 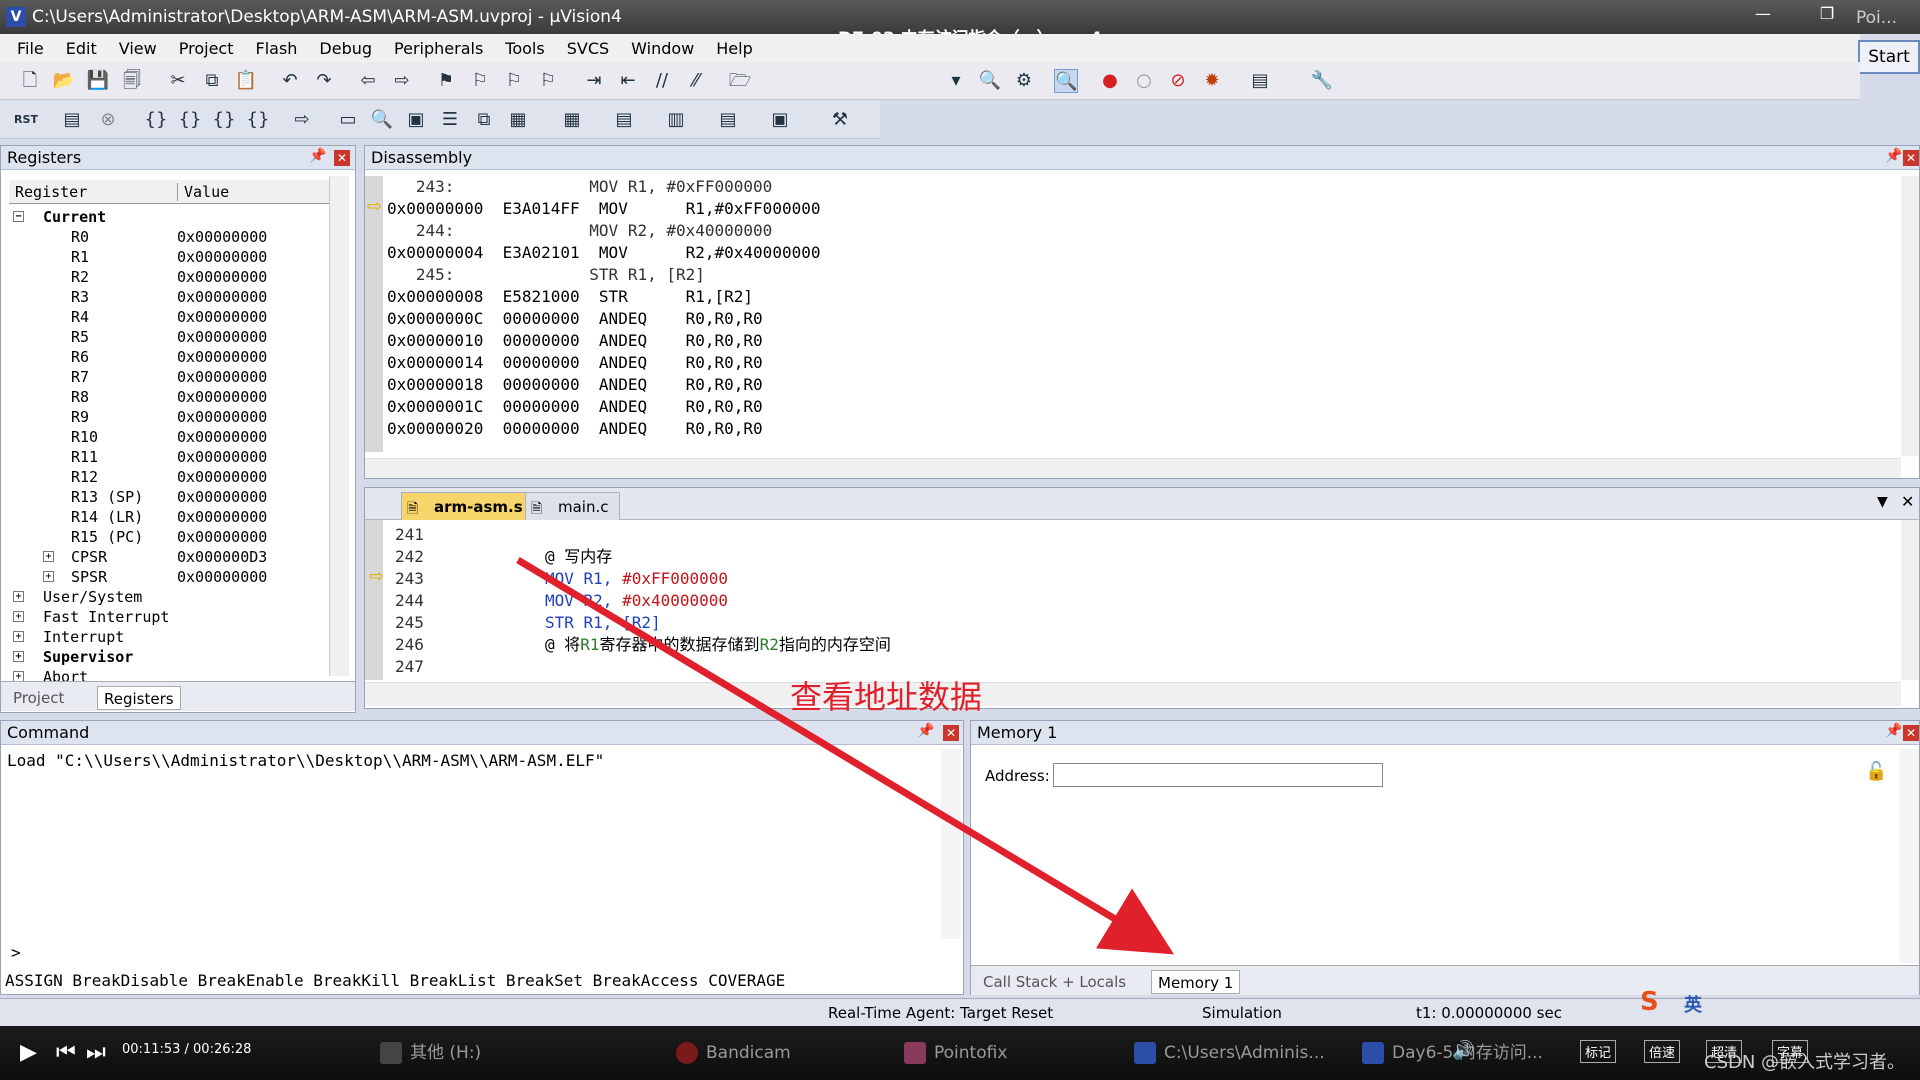 I want to click on tab-dropdown-icon: ▼, so click(x=1882, y=502).